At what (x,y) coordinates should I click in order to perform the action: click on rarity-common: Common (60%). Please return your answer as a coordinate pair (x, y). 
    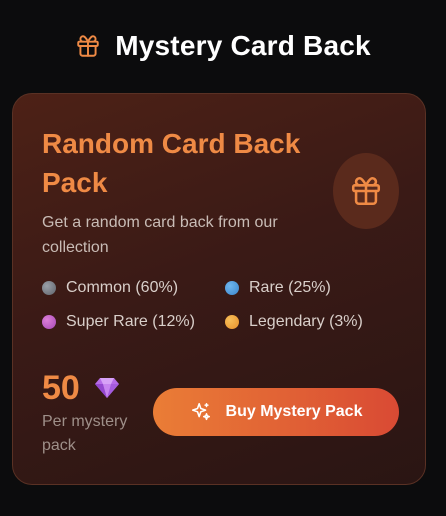
    Looking at the image, I should click on (133, 288).